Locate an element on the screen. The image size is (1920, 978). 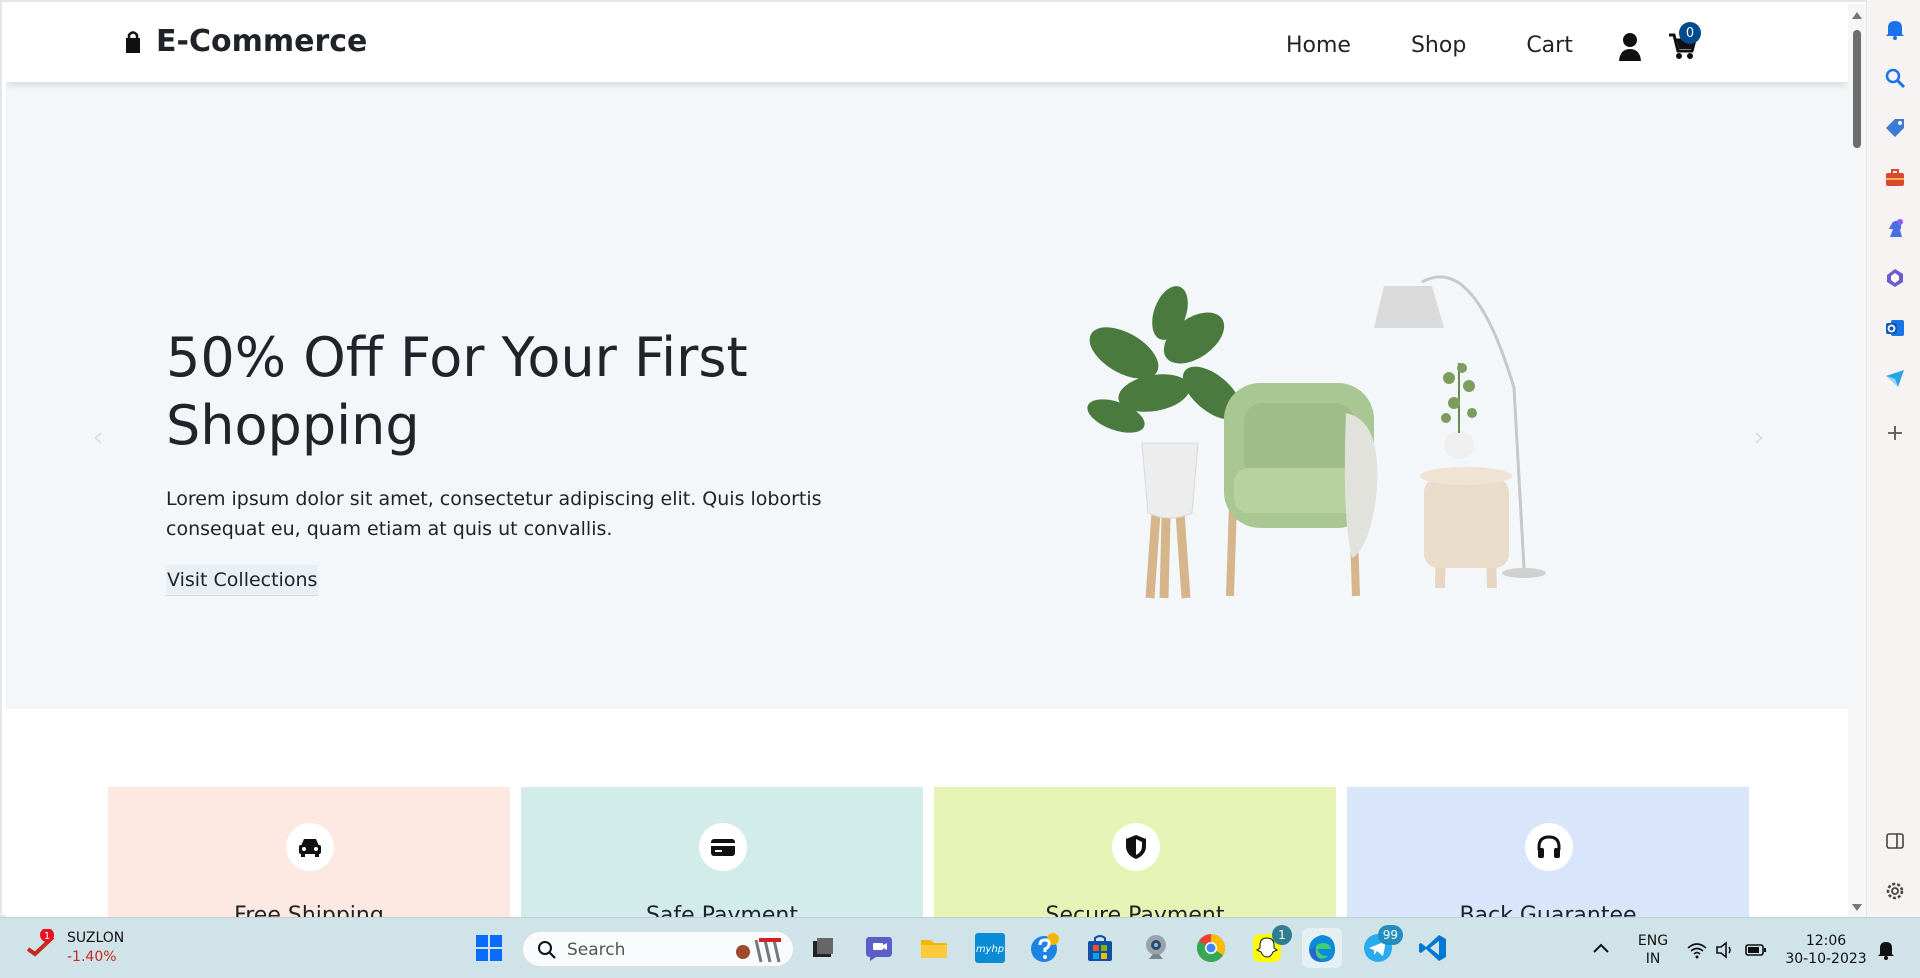
feature-card-safe-payment: Safe Payment is located at coordinates (722, 852).